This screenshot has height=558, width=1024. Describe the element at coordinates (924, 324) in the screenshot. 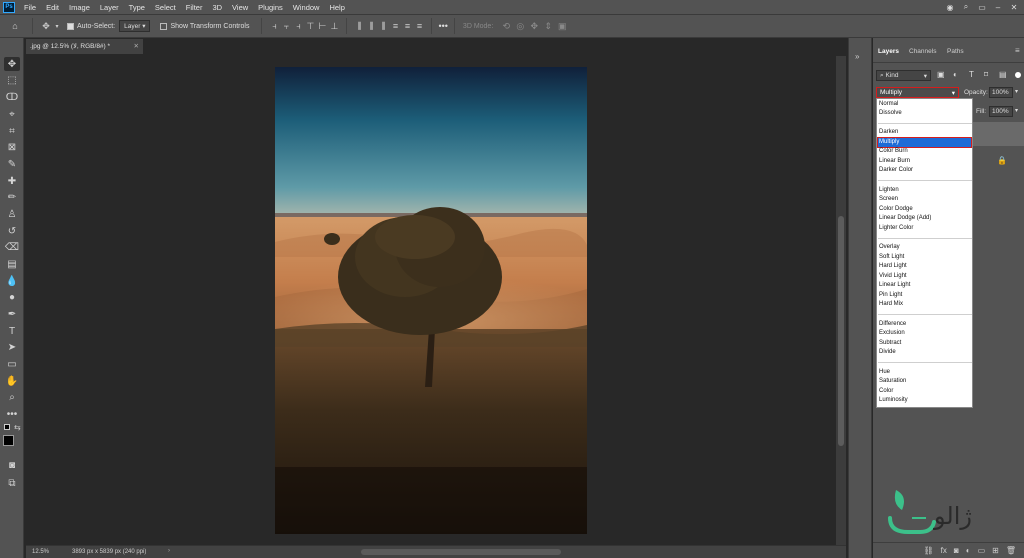

I see `blend-option-difference: Difference` at that location.